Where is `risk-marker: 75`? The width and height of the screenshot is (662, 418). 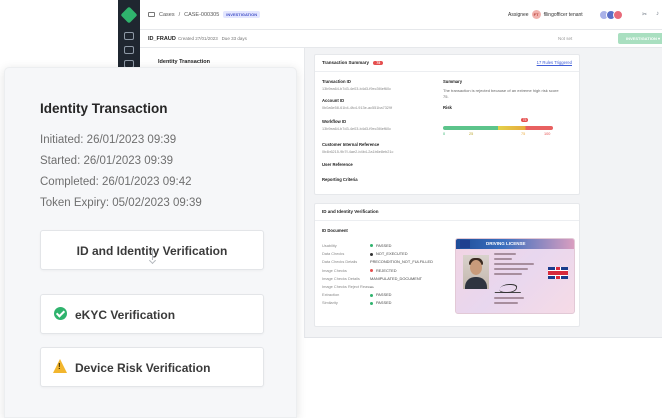 risk-marker: 75 is located at coordinates (524, 120).